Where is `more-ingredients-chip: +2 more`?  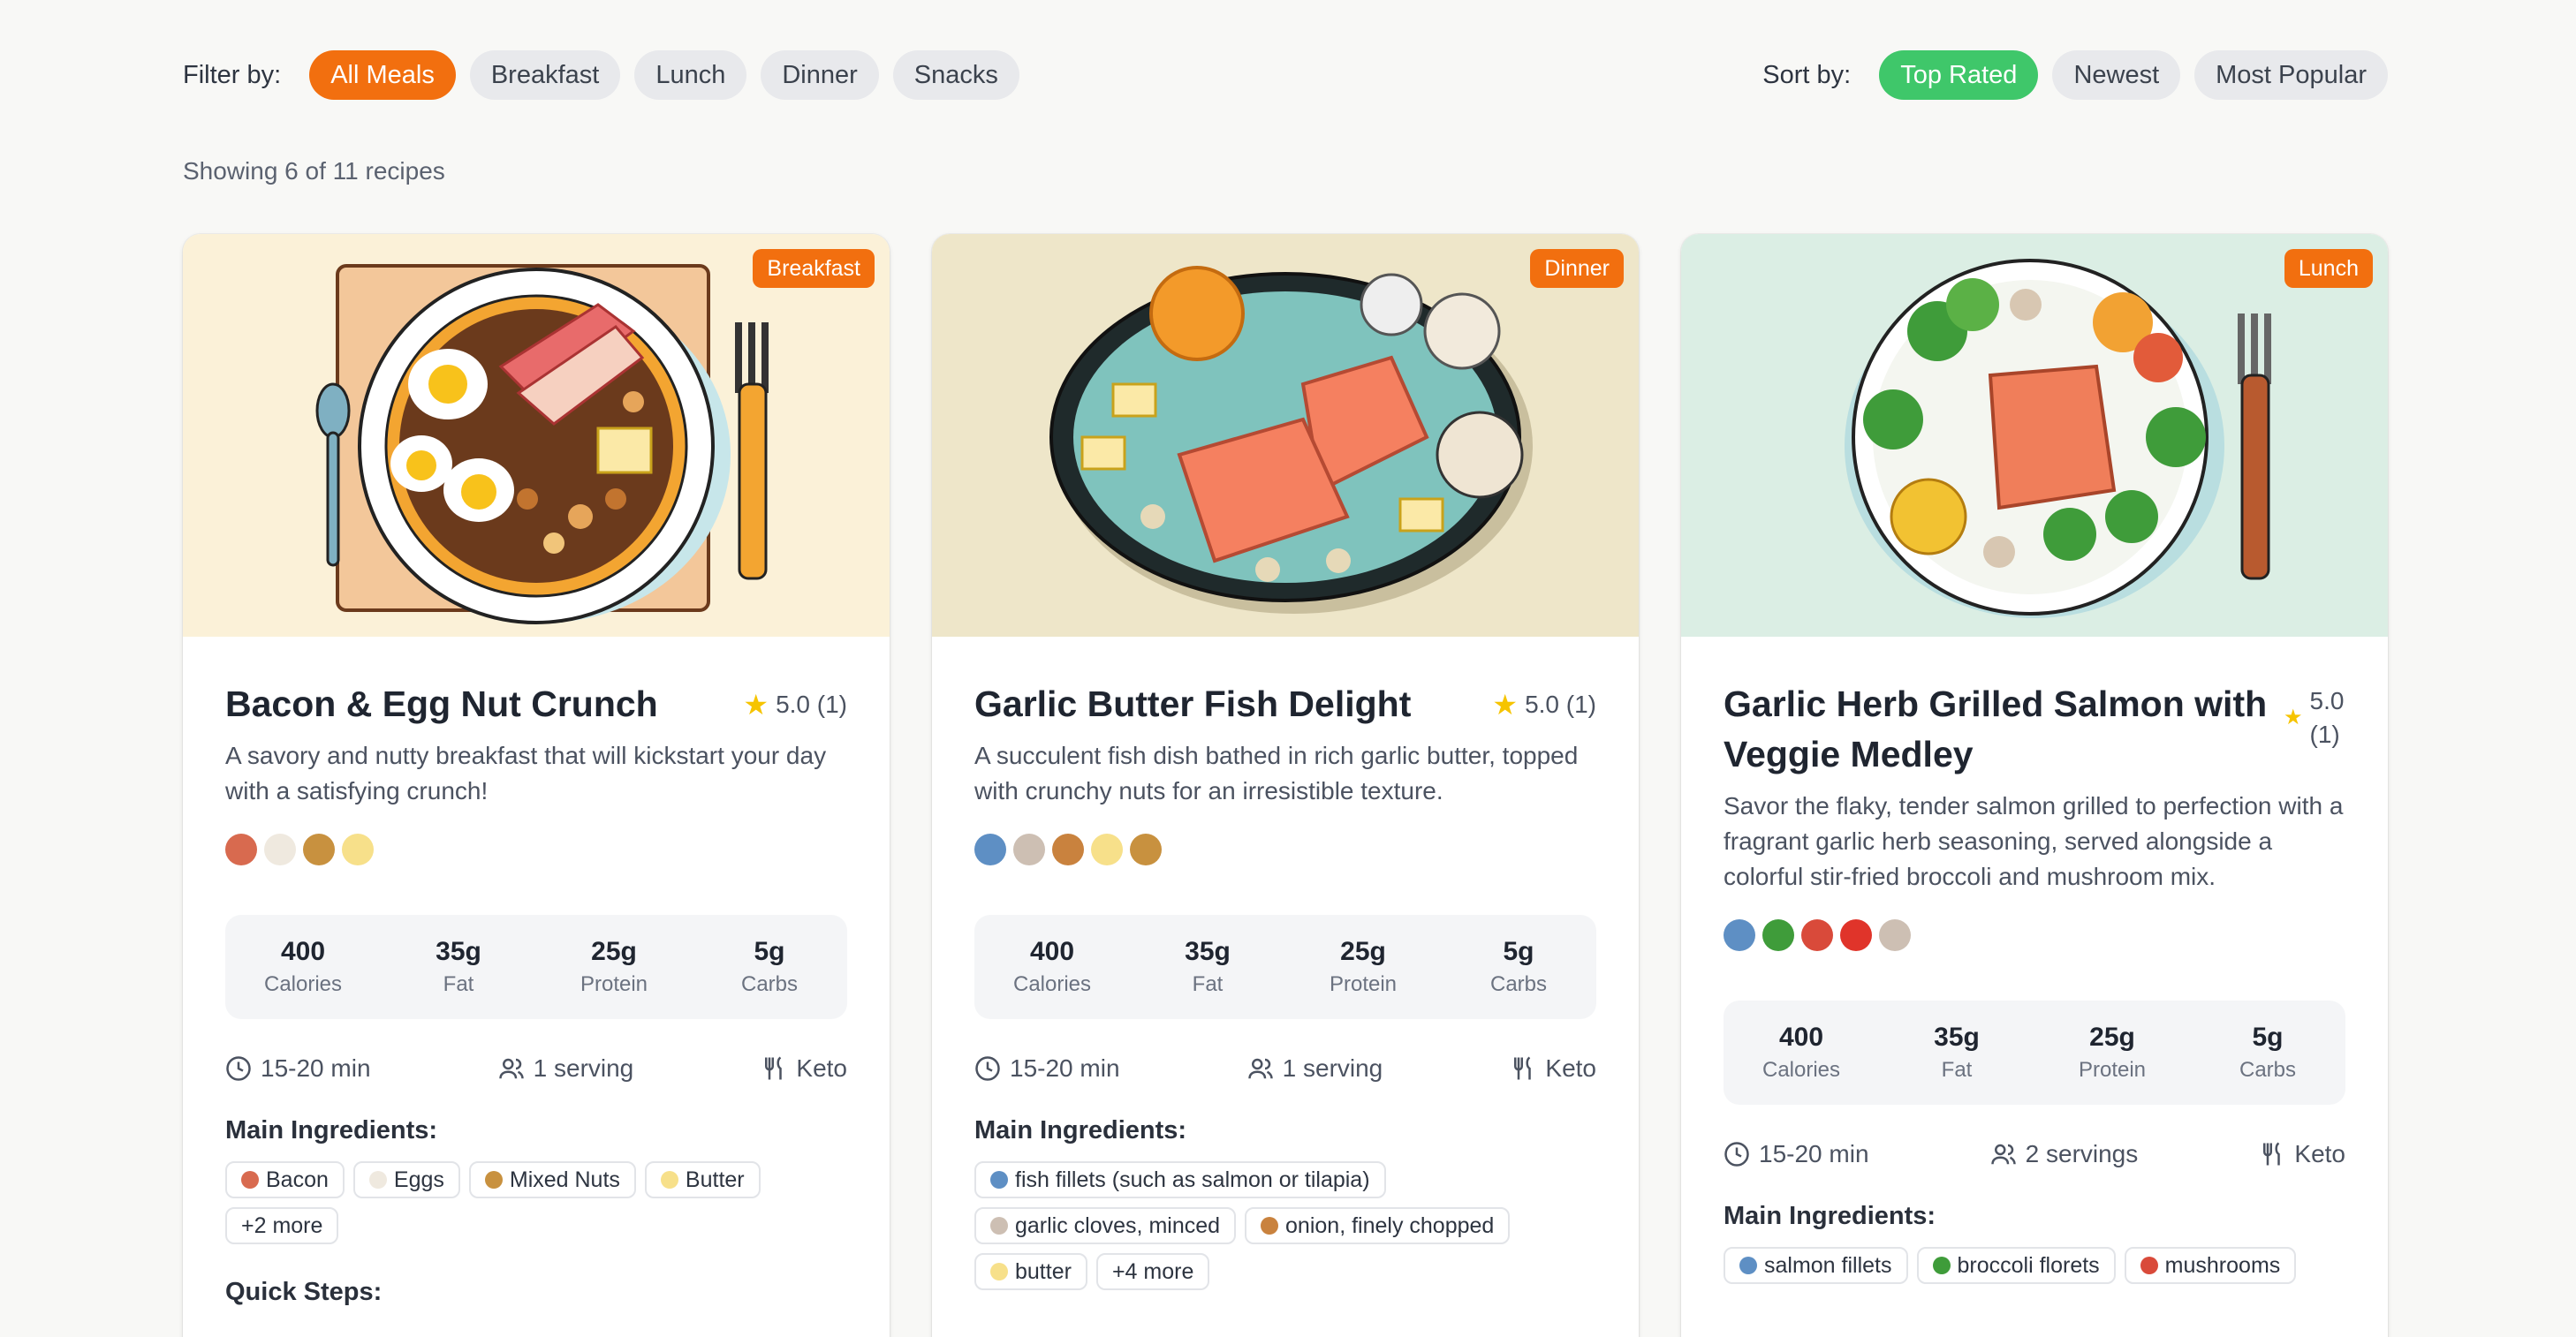
more-ingredients-chip: +2 more is located at coordinates (282, 1225).